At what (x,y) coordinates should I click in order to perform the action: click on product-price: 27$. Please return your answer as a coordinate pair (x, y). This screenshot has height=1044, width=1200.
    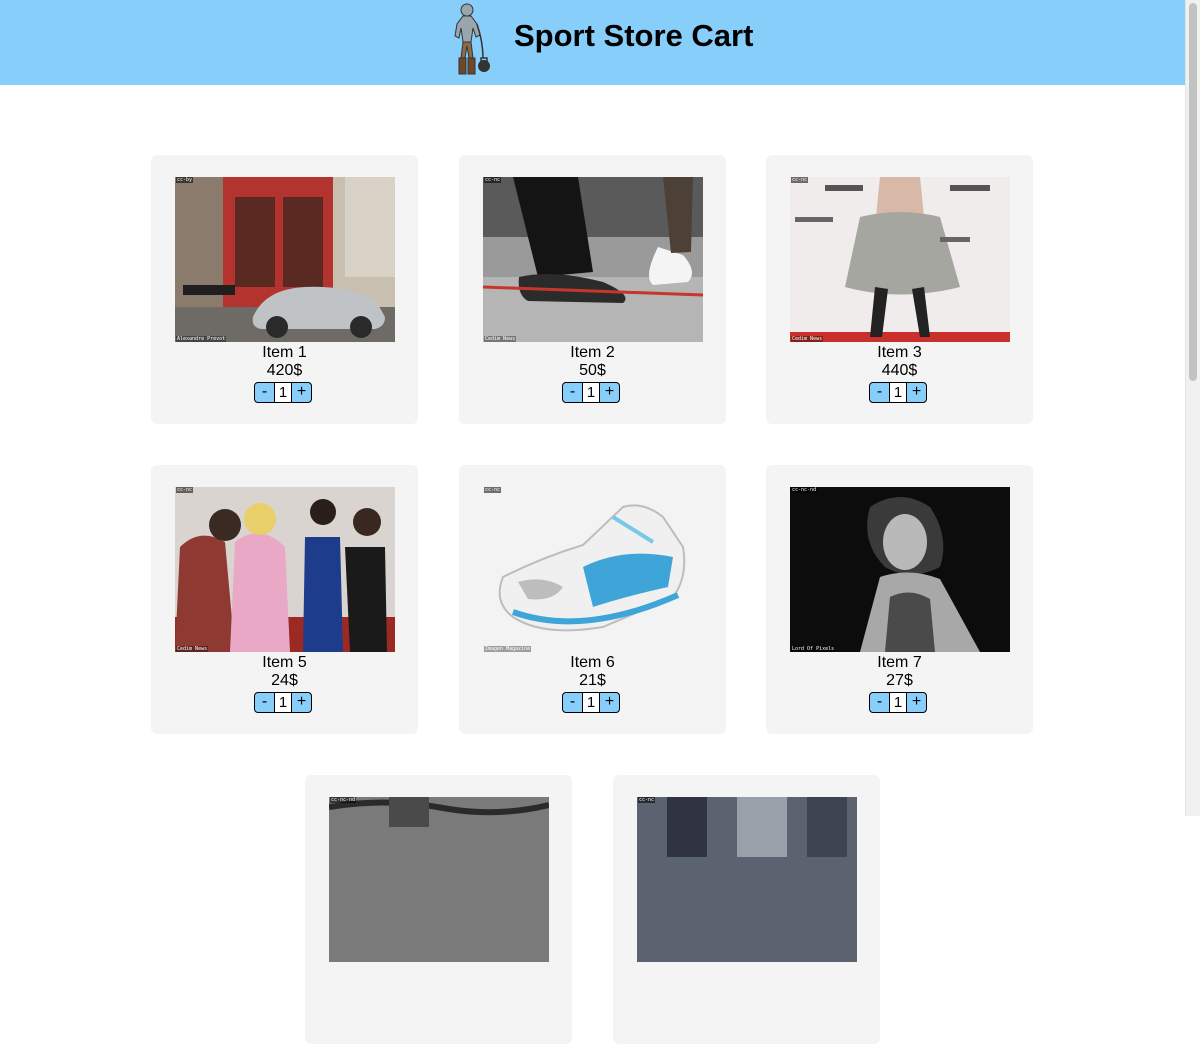
    Looking at the image, I should click on (899, 680).